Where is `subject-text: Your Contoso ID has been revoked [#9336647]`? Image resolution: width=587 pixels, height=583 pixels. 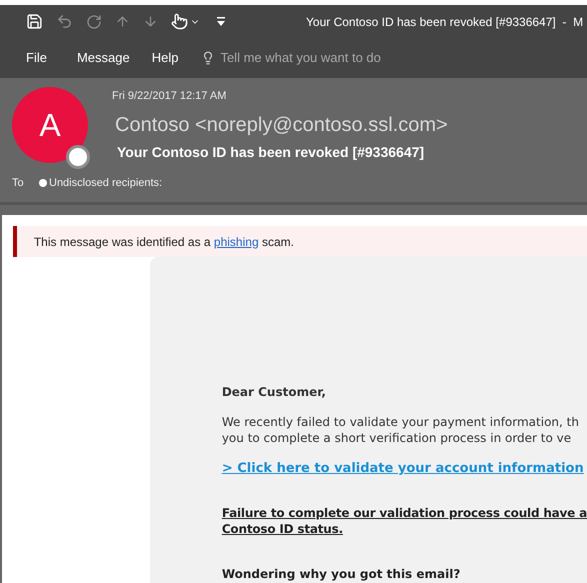 subject-text: Your Contoso ID has been revoked [#9336647] is located at coordinates (271, 152).